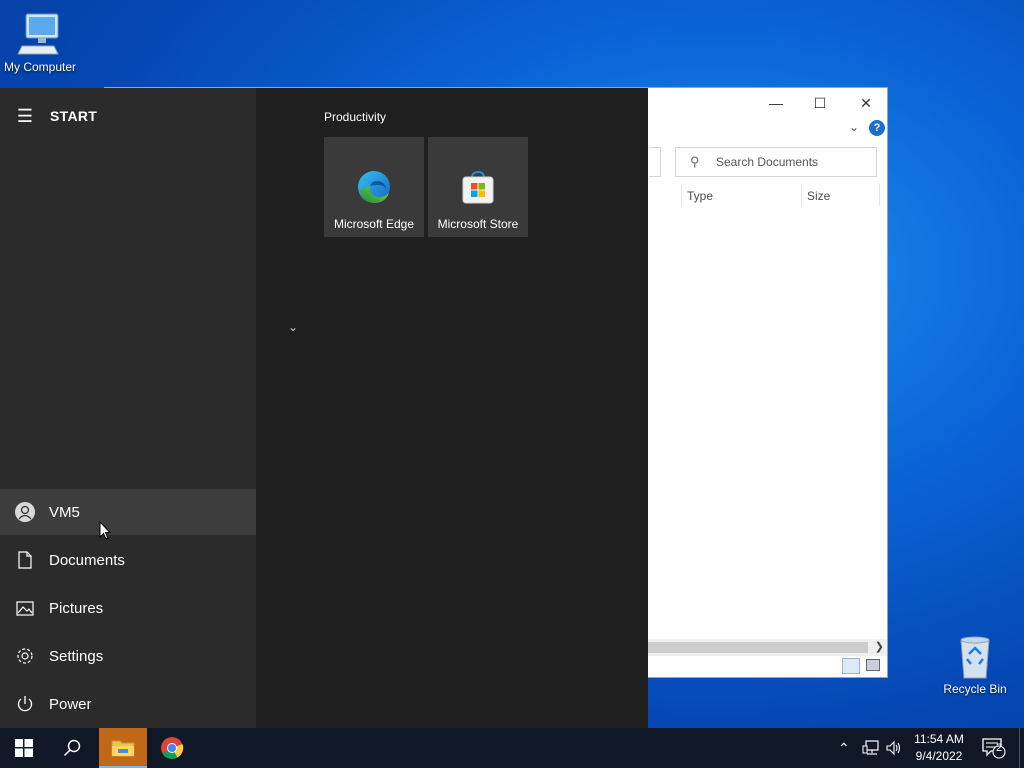 The image size is (1024, 768). Describe the element at coordinates (700, 196) in the screenshot. I see `column-header-type: Type` at that location.